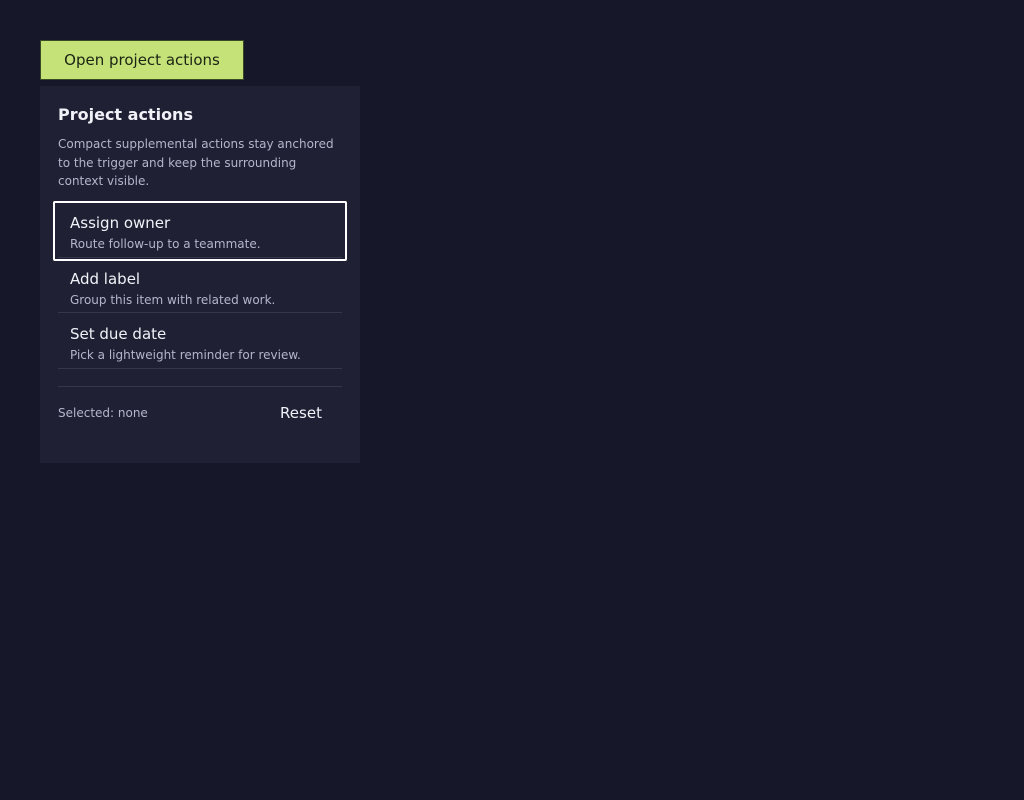 Image resolution: width=1024 pixels, height=800 pixels. What do you see at coordinates (125, 114) in the screenshot?
I see `panel-title: Project actions` at bounding box center [125, 114].